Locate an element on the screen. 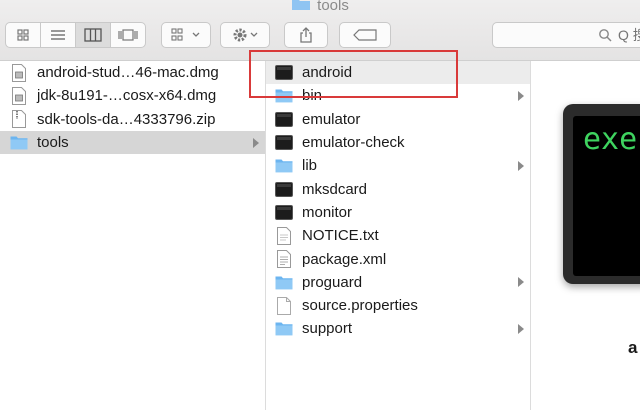 The image size is (640, 410). item-name: emulator-check is located at coordinates (353, 143).